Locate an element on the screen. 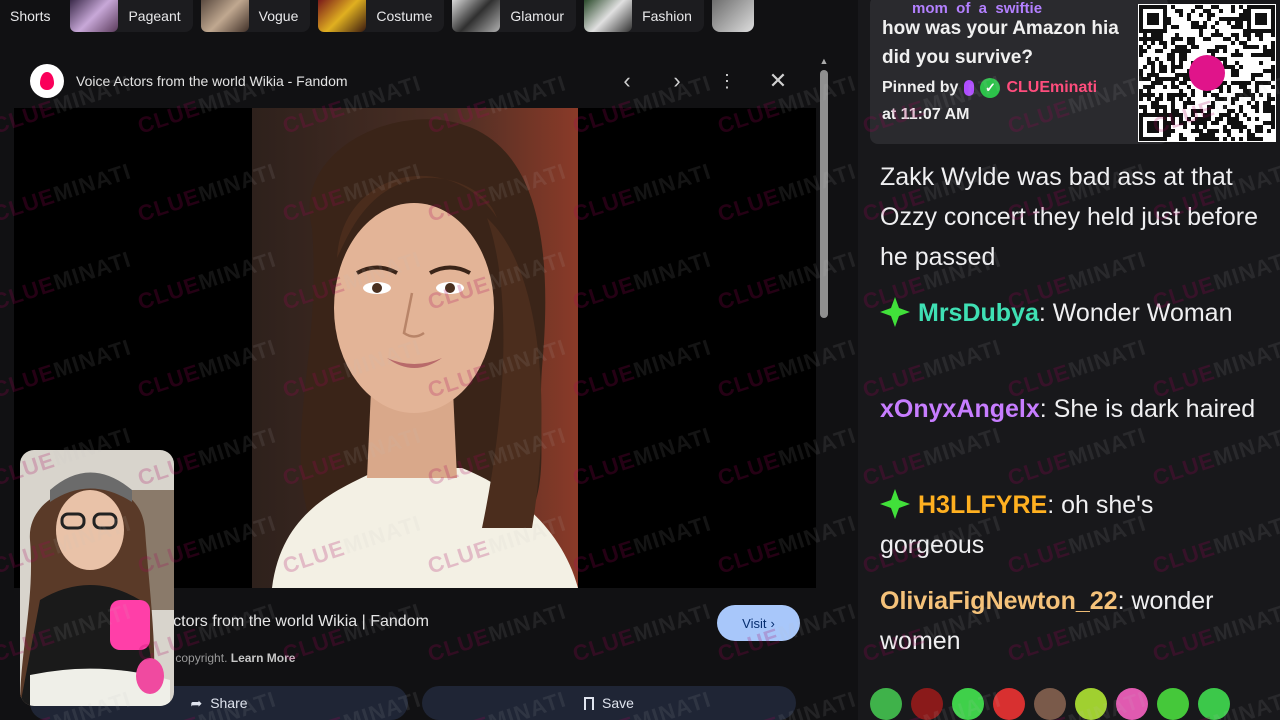 The width and height of the screenshot is (1280, 720). close-icon: ✕ is located at coordinates (778, 81).